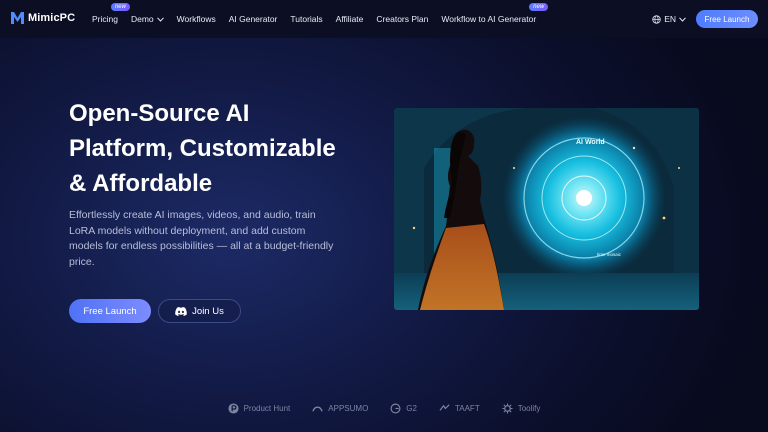  What do you see at coordinates (590, 142) in the screenshot?
I see `portal-caption-top: AI World` at bounding box center [590, 142].